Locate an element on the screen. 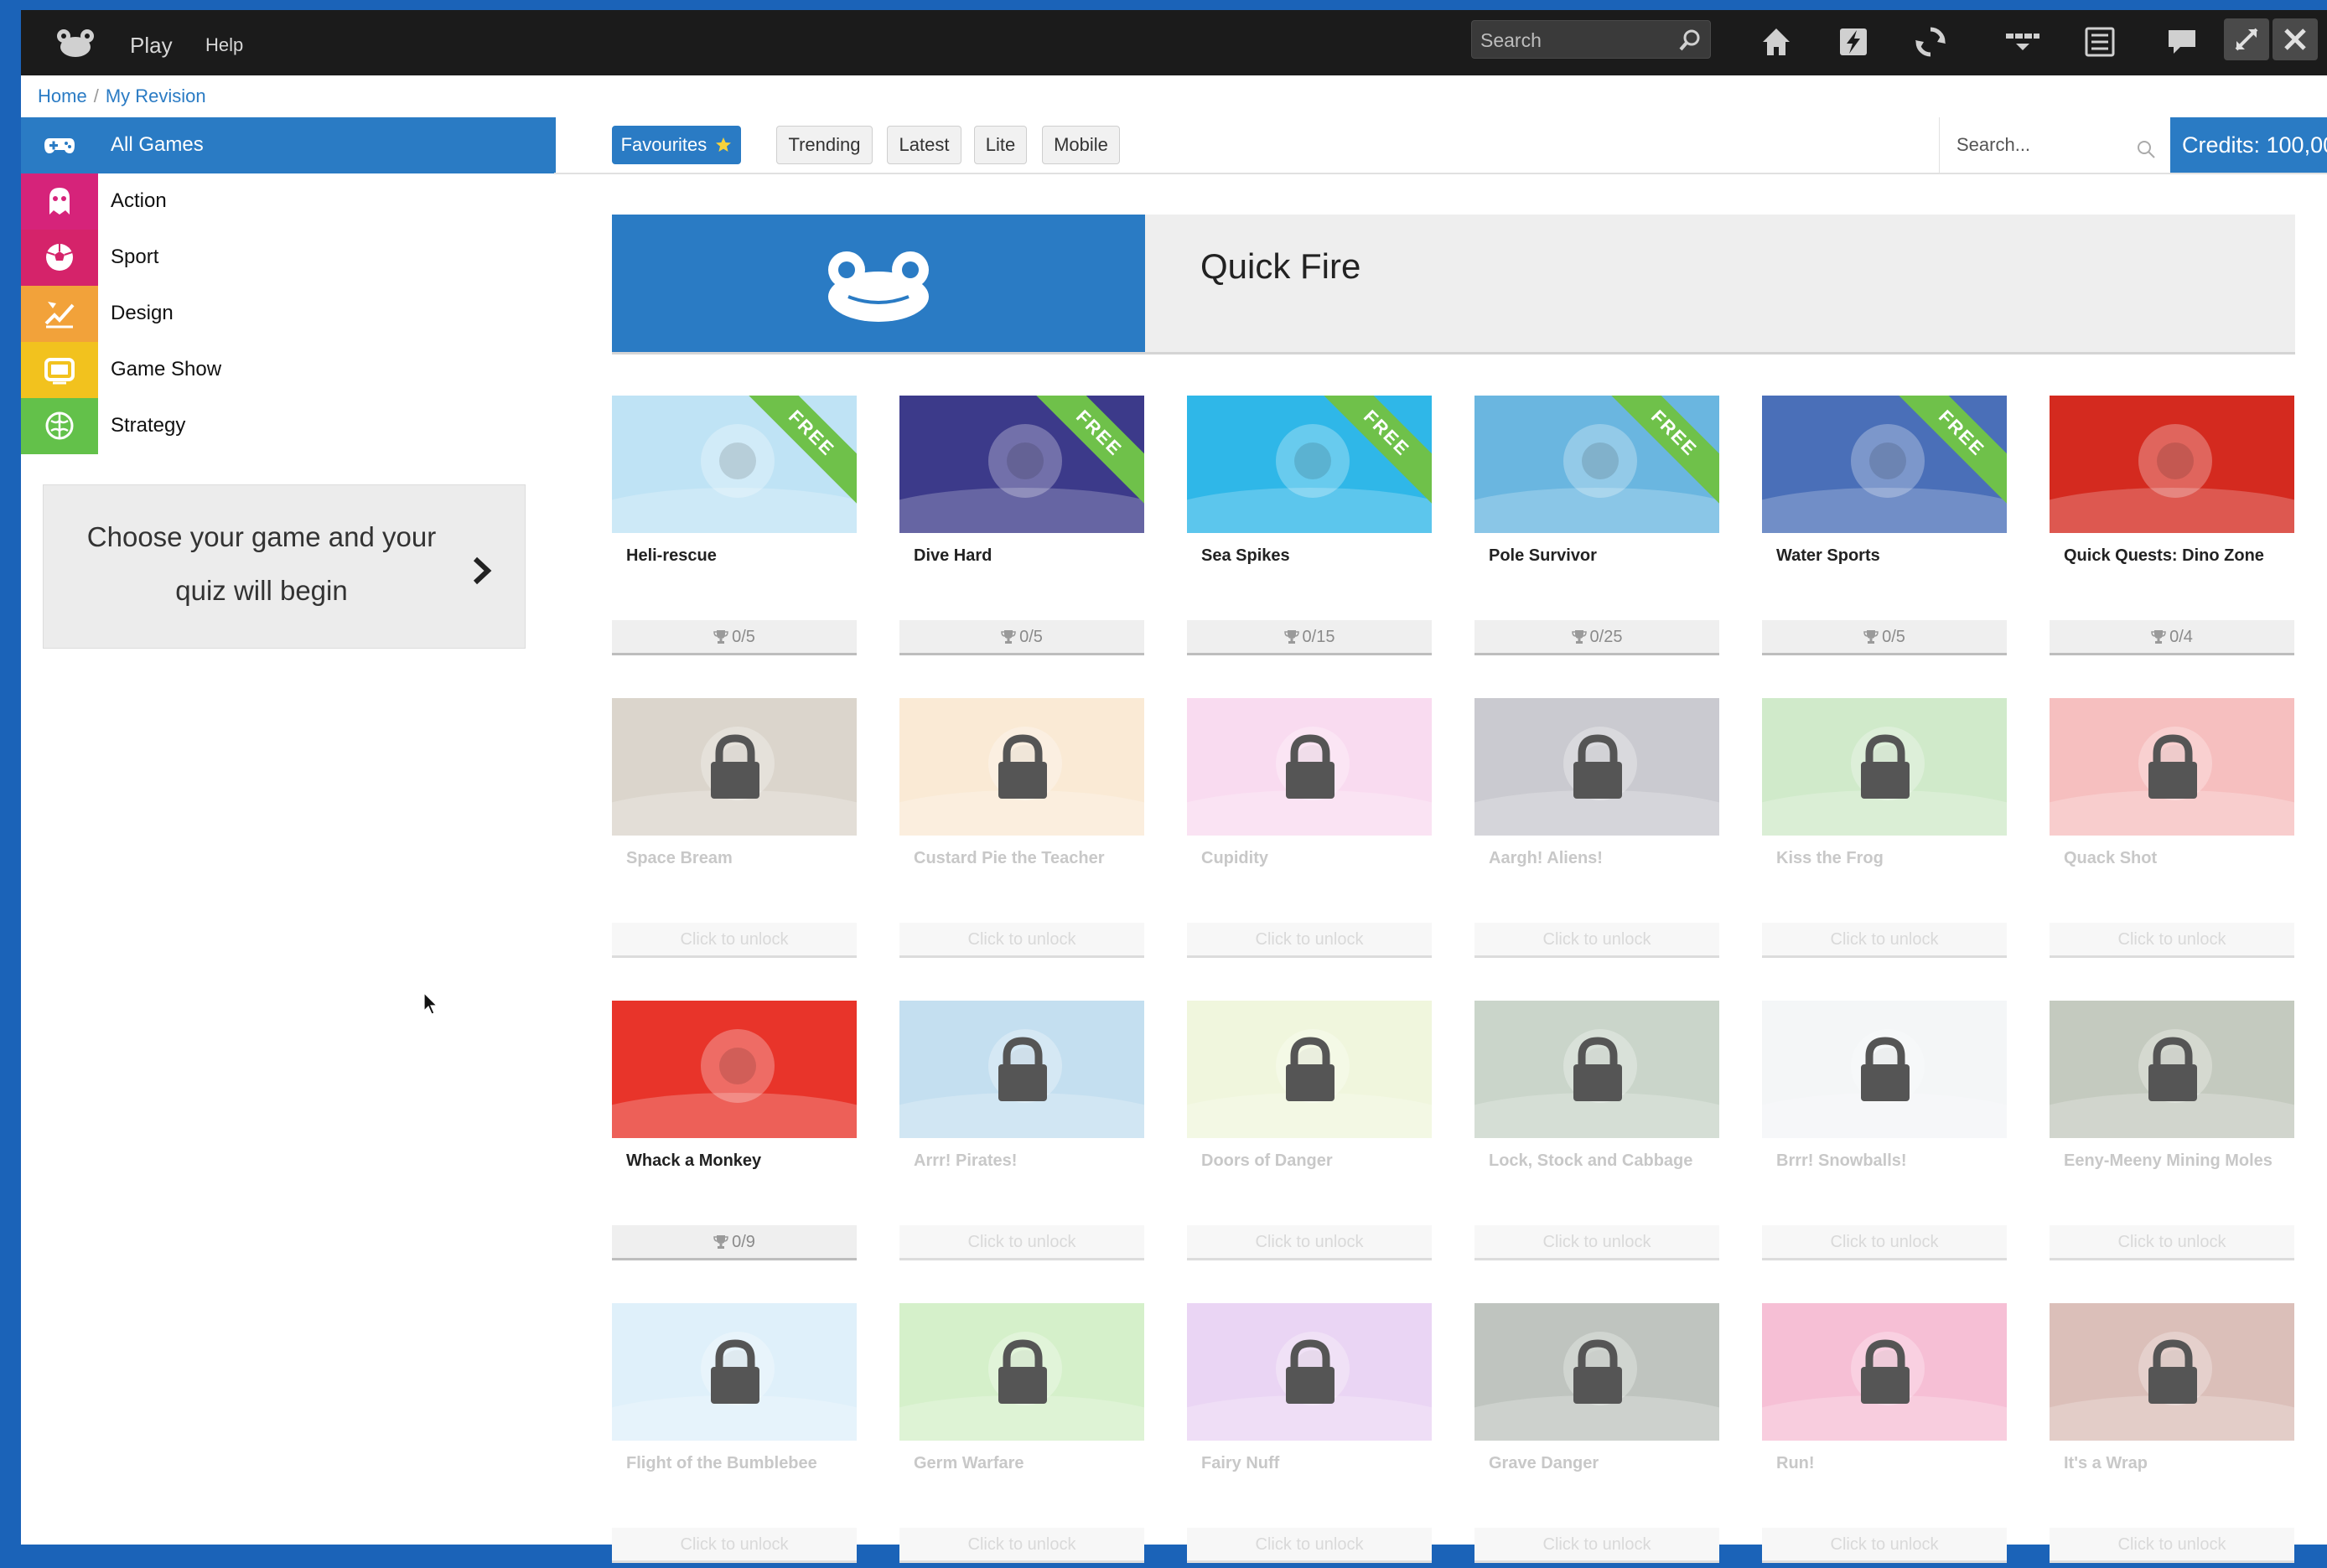 This screenshot has width=2327, height=1568. game-card-eeny-meeny-mining-moles: Eeny-Meeny Mining Moles Click to unlock is located at coordinates (2172, 1133).